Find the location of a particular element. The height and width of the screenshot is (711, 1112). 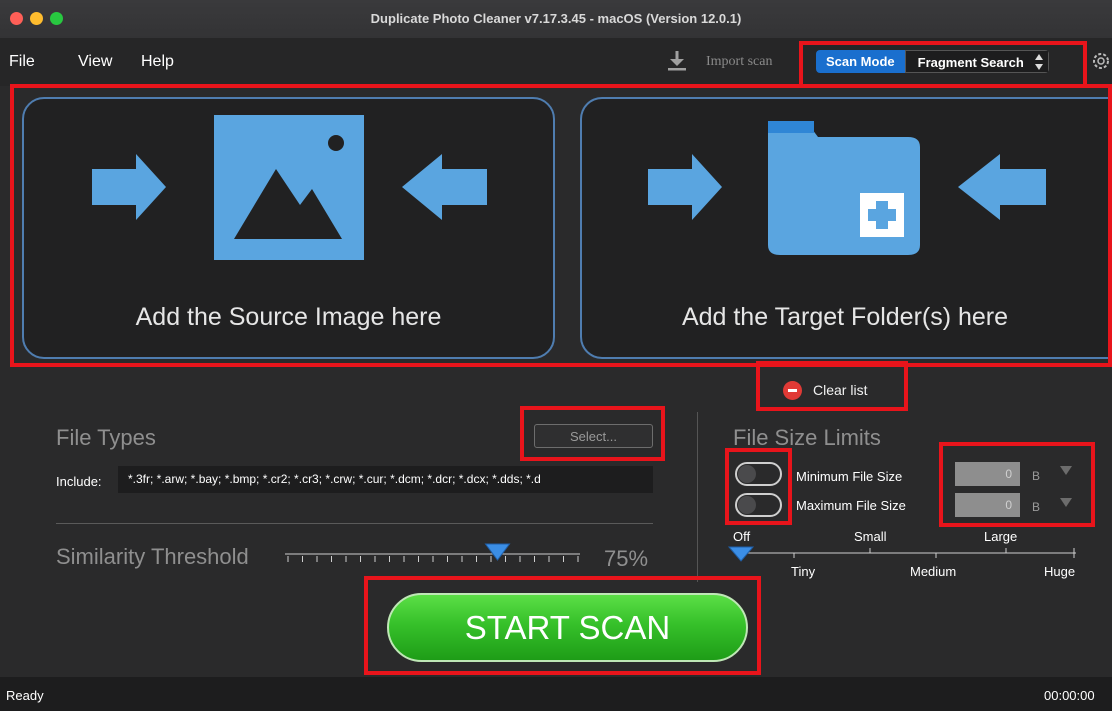

menu-view: View is located at coordinates (95, 62).